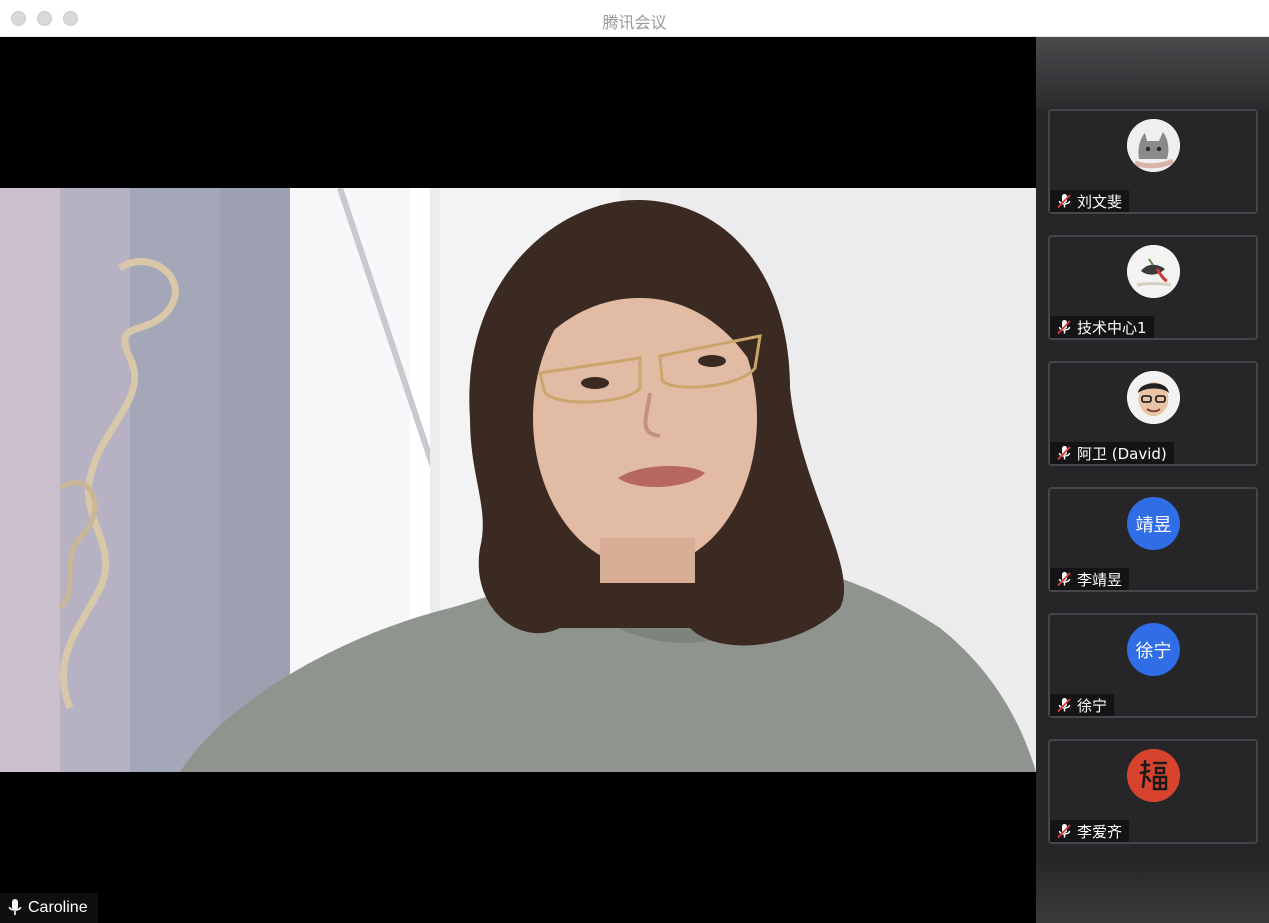 Image resolution: width=1269 pixels, height=923 pixels. What do you see at coordinates (1122, 453) in the screenshot?
I see `participant-name: 阿卫 (David)` at bounding box center [1122, 453].